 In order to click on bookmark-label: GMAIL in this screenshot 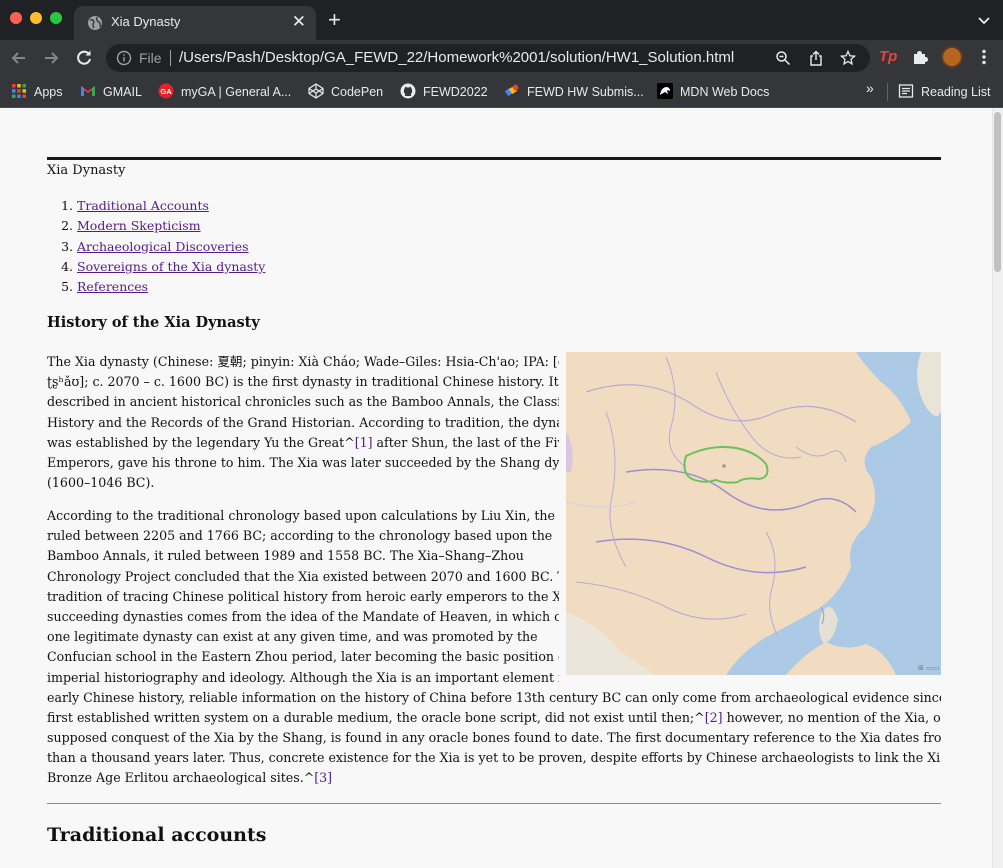, I will do `click(122, 92)`.